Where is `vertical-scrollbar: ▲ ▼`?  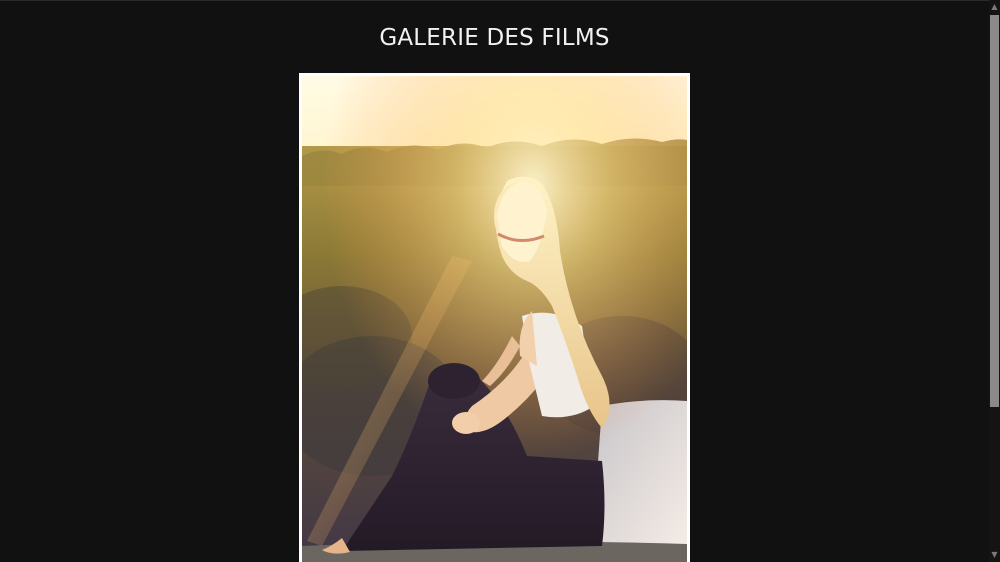 vertical-scrollbar: ▲ ▼ is located at coordinates (994, 281).